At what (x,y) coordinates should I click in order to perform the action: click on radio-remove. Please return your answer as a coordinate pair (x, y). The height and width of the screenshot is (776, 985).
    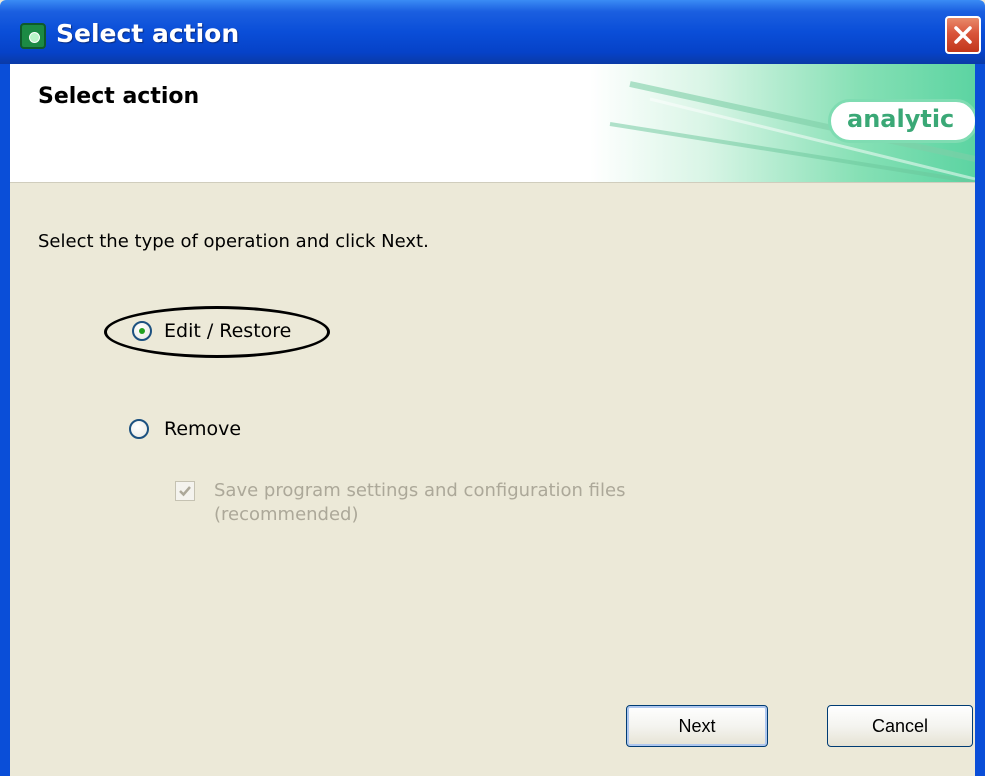
    Looking at the image, I should click on (139, 429).